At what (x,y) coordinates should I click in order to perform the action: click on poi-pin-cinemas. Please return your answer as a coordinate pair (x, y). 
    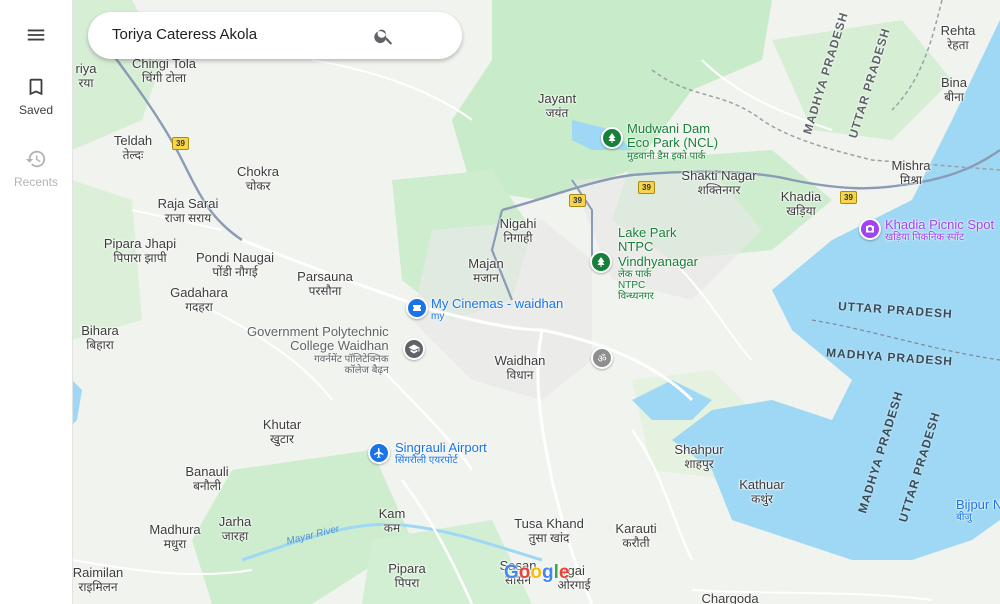
    Looking at the image, I should click on (417, 308).